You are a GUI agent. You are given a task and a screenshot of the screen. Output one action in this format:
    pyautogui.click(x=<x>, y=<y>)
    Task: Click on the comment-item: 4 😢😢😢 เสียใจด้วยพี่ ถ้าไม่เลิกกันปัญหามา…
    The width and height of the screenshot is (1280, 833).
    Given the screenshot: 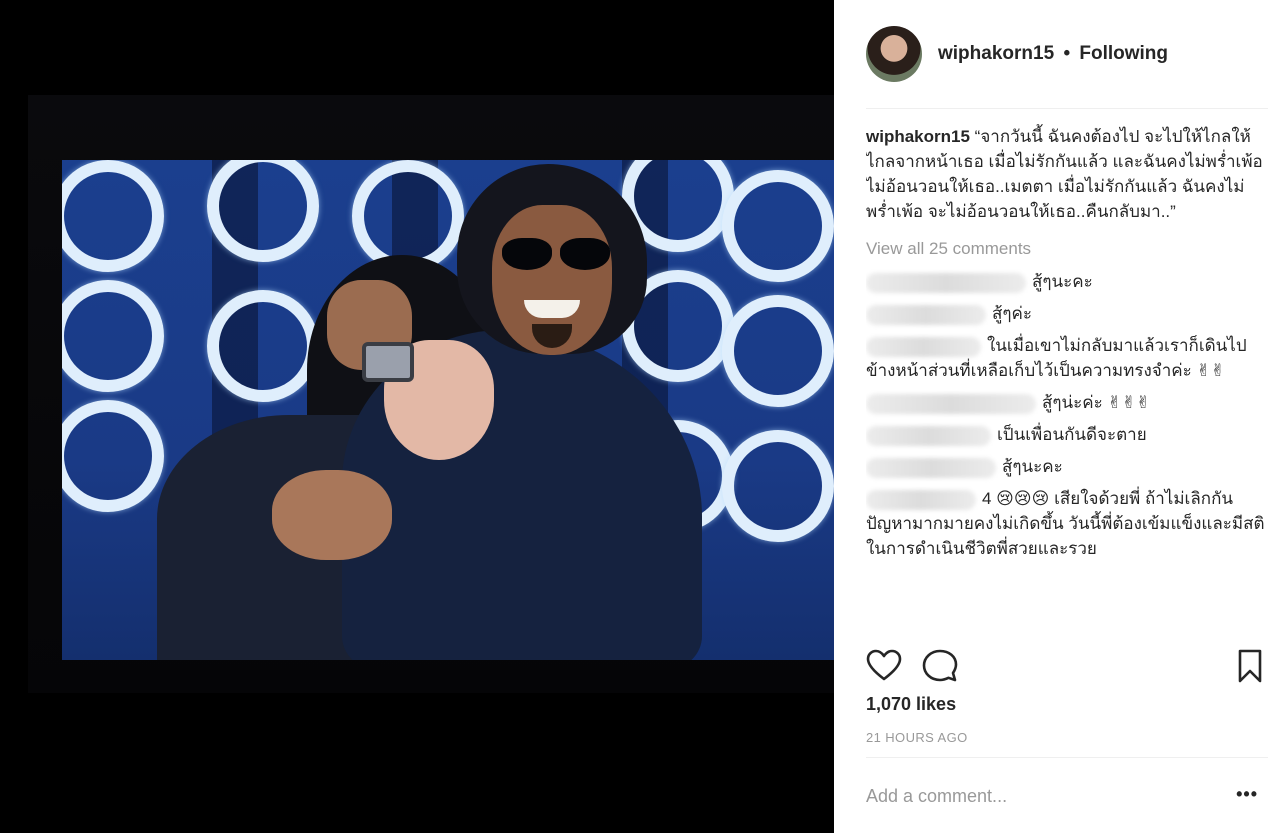 What is the action you would take?
    pyautogui.click(x=1067, y=523)
    